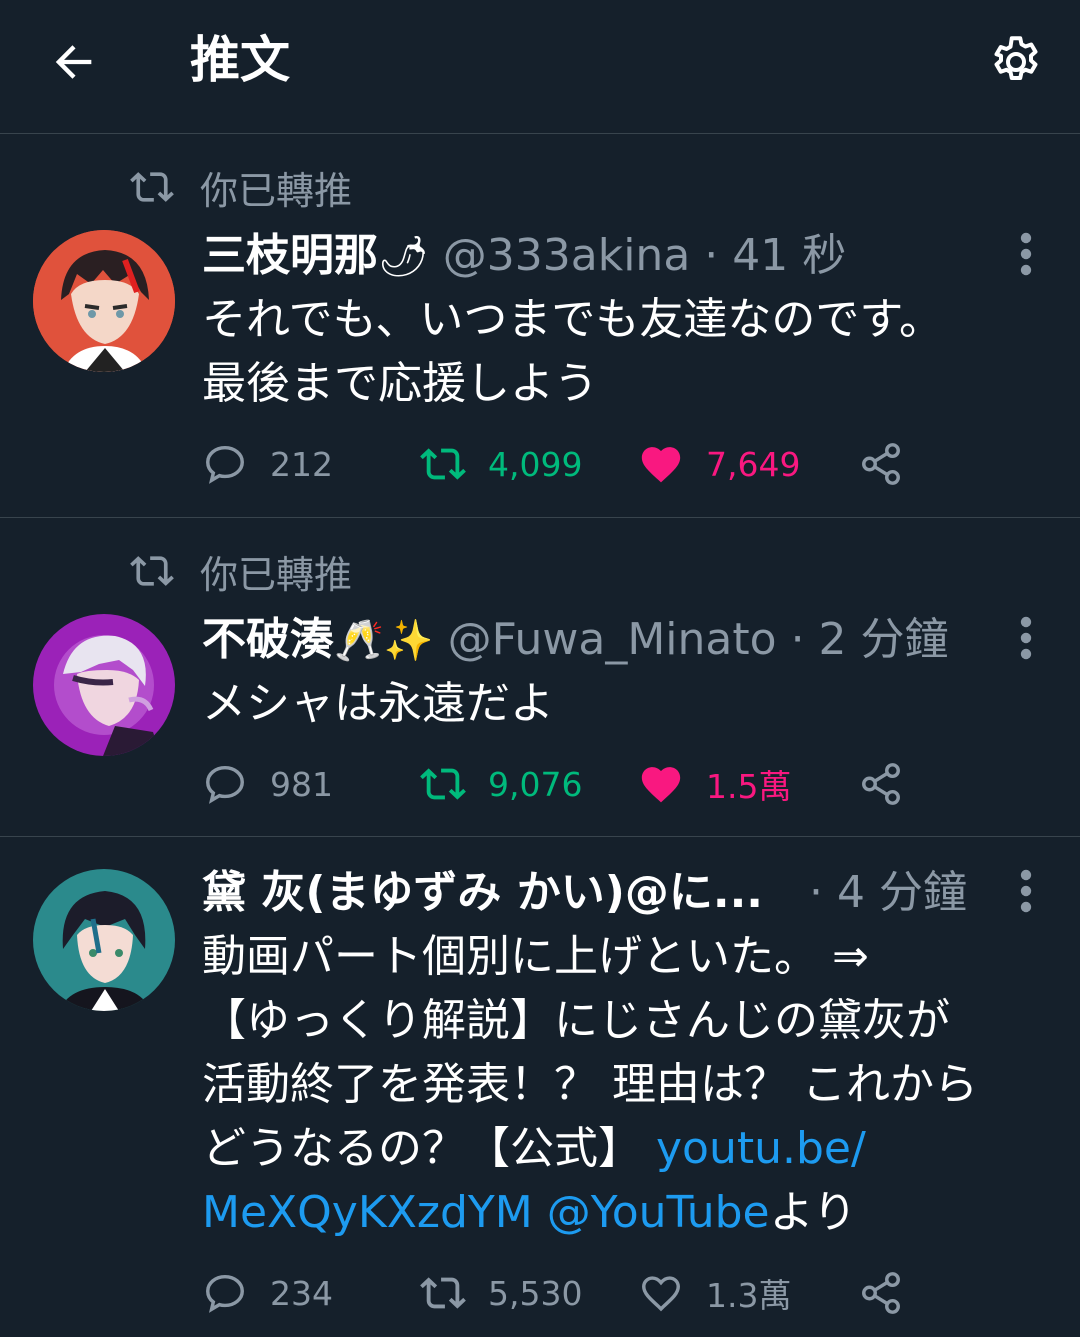 This screenshot has height=1337, width=1080. Describe the element at coordinates (775, 255) in the screenshot. I see `timestamp: · 41 秒` at that location.